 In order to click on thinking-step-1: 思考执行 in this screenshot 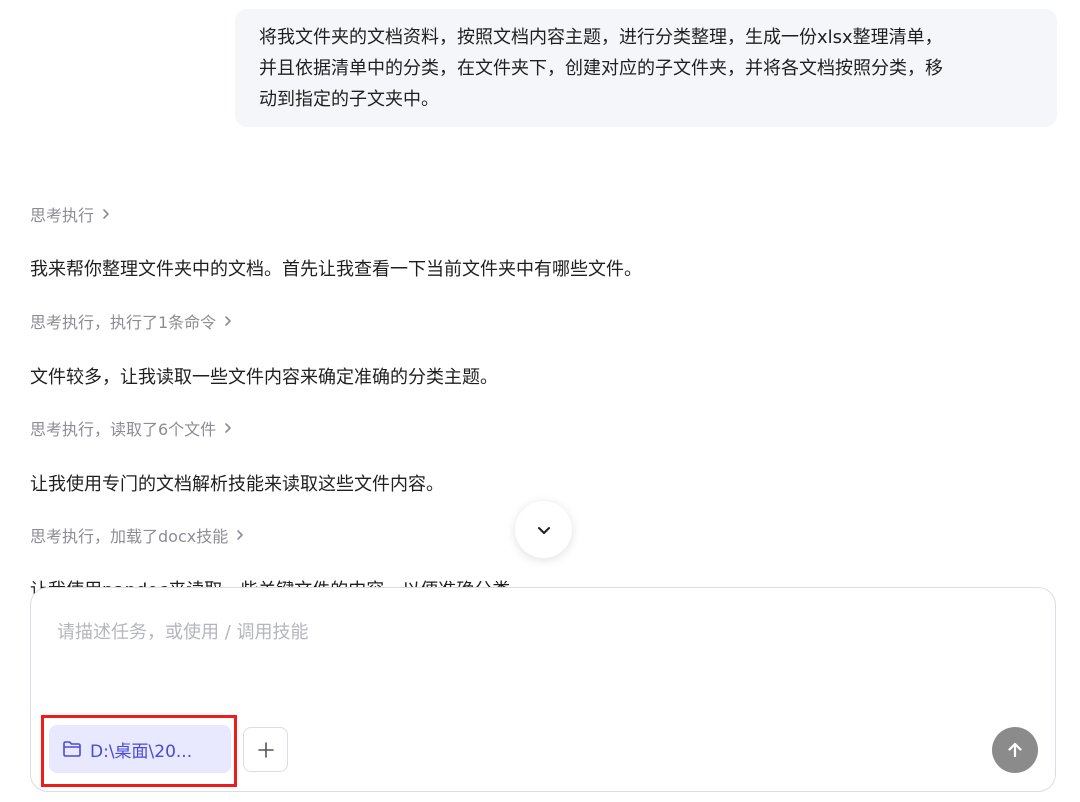, I will do `click(71, 214)`.